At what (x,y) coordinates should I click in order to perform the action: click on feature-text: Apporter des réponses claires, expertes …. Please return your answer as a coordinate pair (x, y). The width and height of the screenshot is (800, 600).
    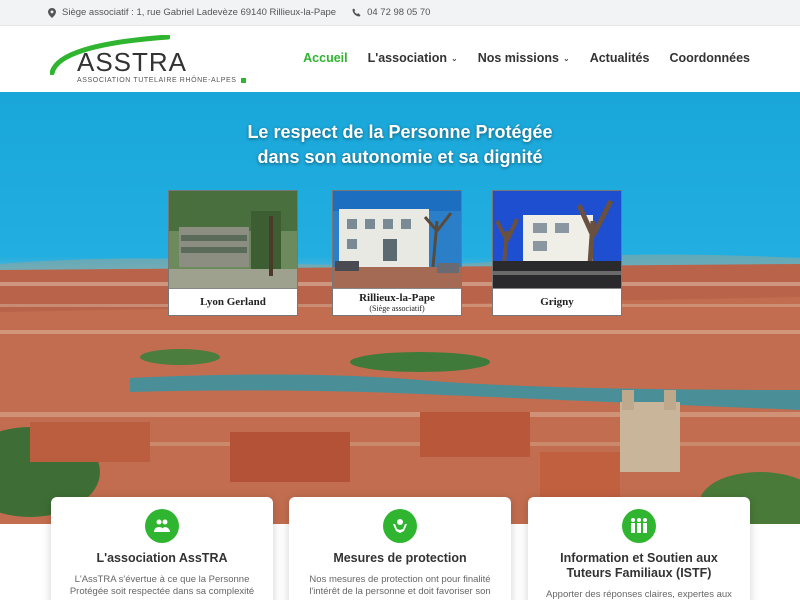
    Looking at the image, I should click on (639, 594).